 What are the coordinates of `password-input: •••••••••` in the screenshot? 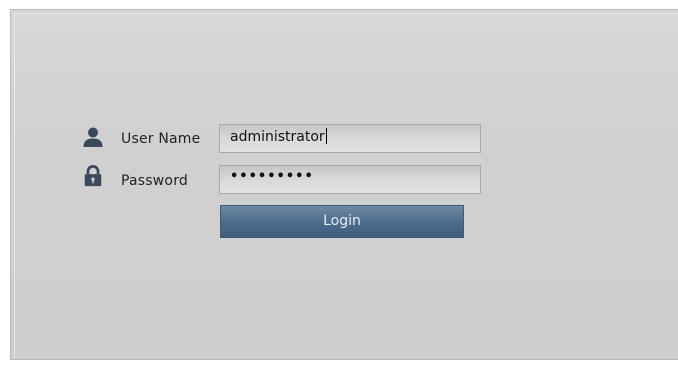 It's located at (350, 179).